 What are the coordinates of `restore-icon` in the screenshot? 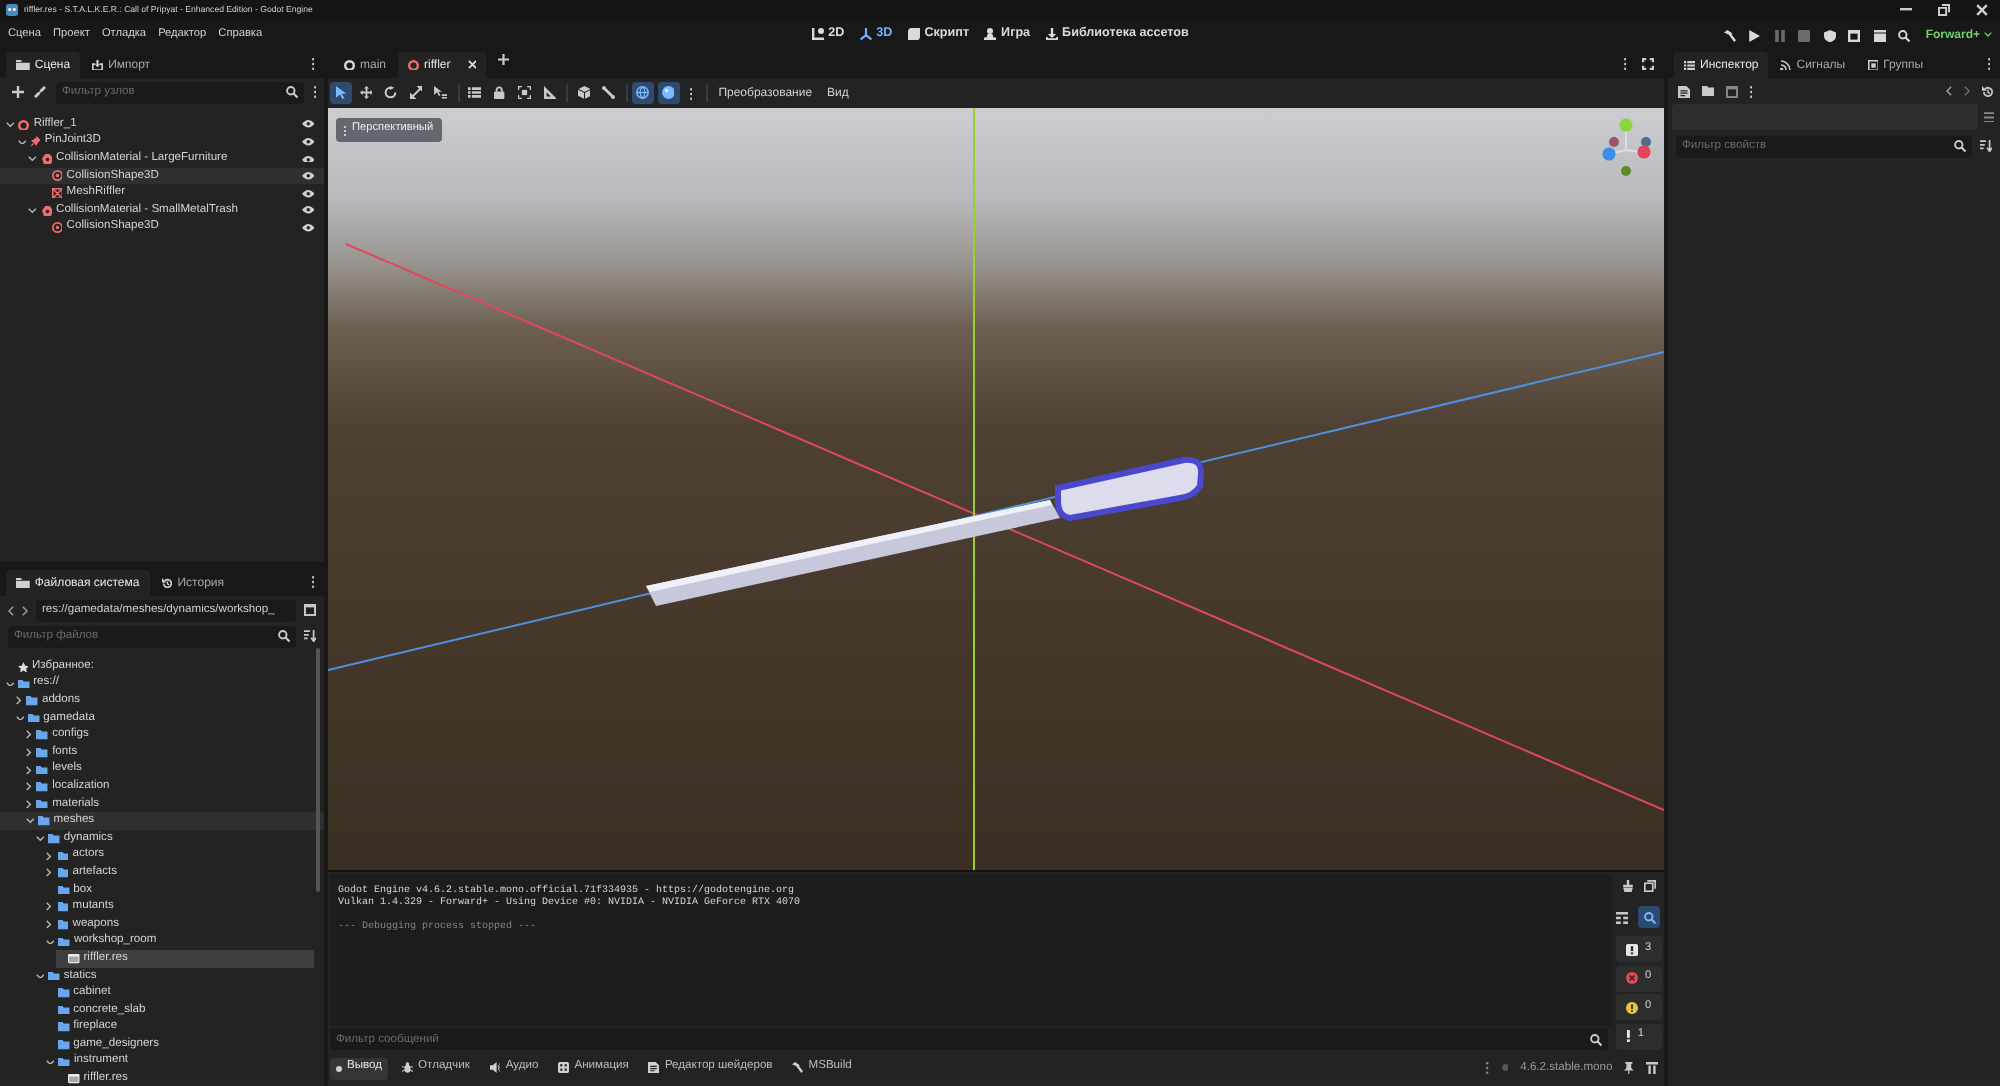 It's located at (1944, 10).